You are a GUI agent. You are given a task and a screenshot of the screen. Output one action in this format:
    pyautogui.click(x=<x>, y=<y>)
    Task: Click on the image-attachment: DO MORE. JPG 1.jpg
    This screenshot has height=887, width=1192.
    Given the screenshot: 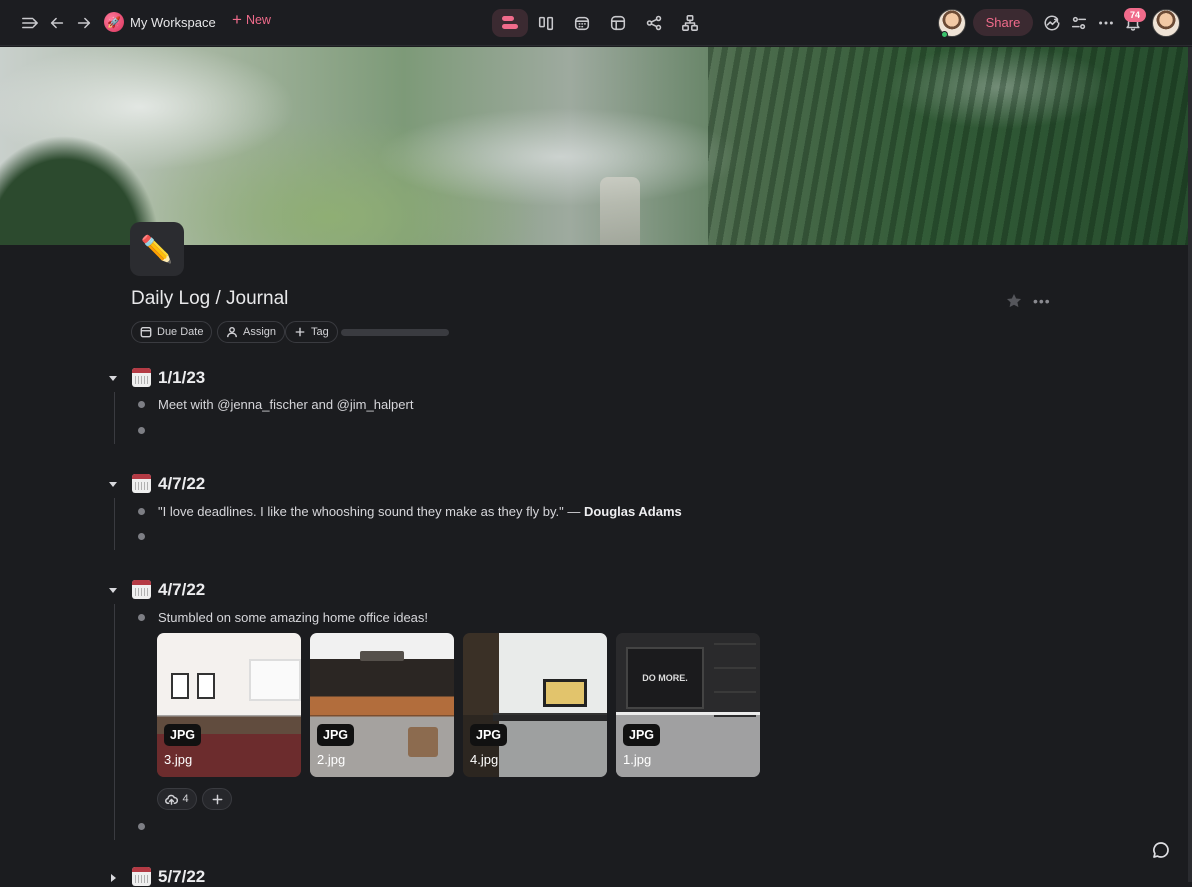 What is the action you would take?
    pyautogui.click(x=688, y=705)
    